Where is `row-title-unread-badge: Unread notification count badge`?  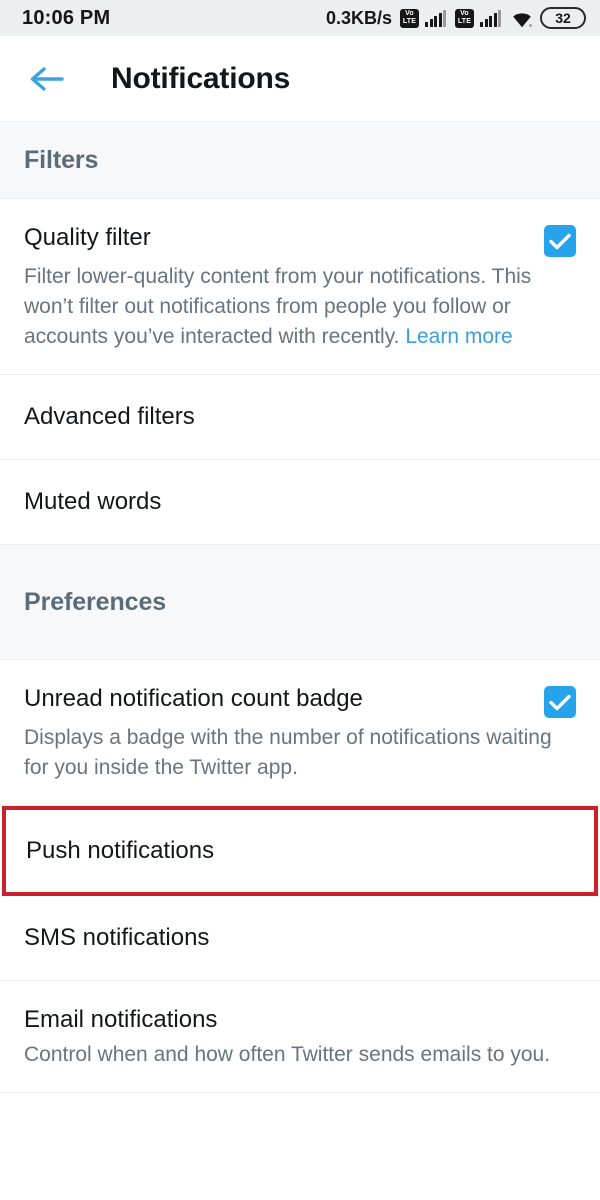 row-title-unread-badge: Unread notification count badge is located at coordinates (193, 698).